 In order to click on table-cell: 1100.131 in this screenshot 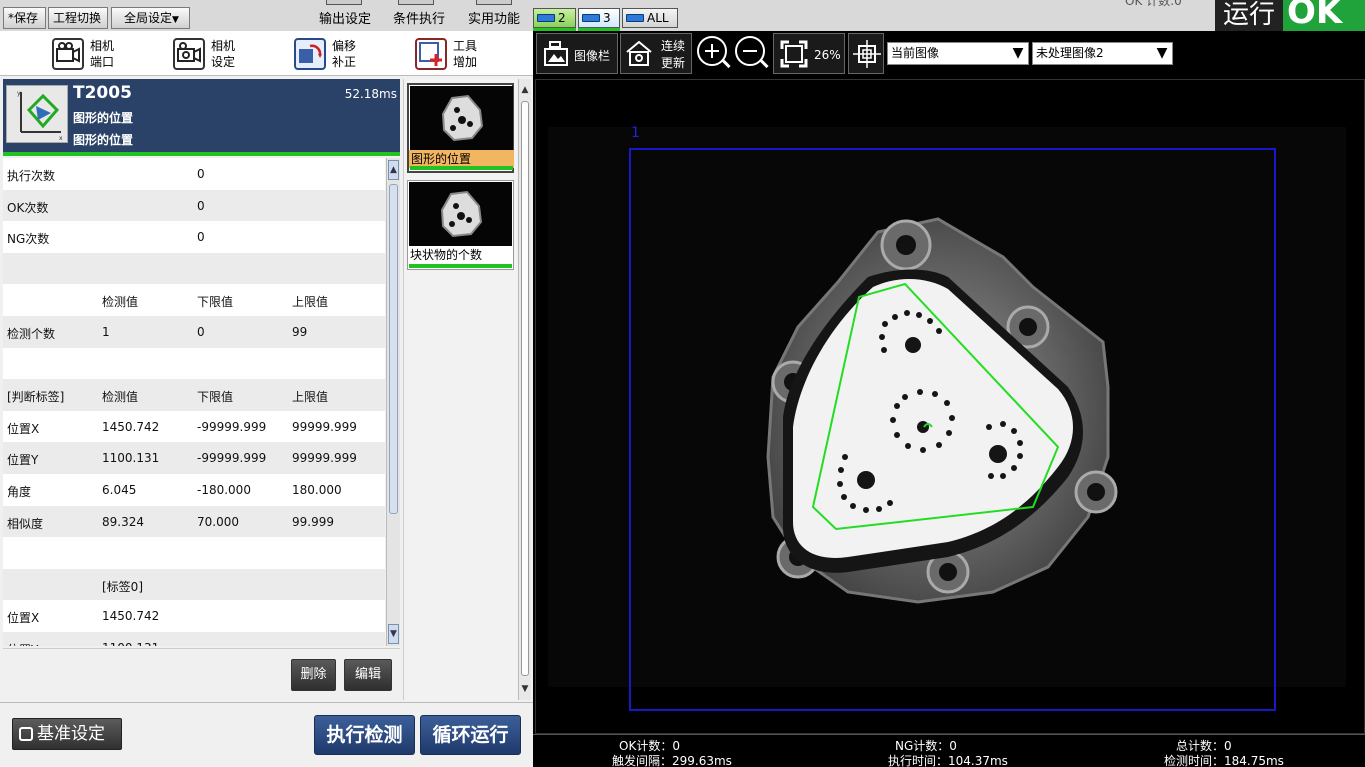, I will do `click(130, 643)`.